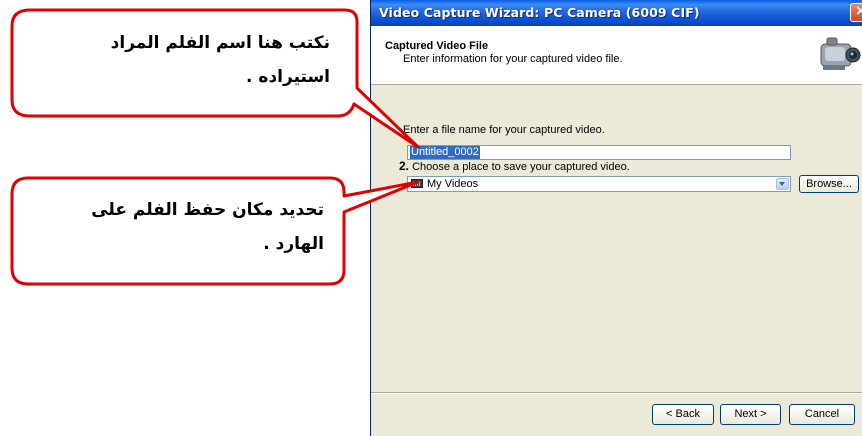 This screenshot has height=436, width=862. What do you see at coordinates (840, 53) in the screenshot?
I see `camcorder-icon` at bounding box center [840, 53].